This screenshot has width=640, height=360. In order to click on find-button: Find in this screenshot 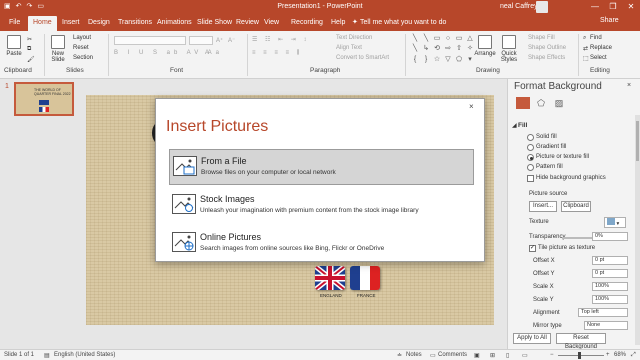, I will do `click(596, 38)`.